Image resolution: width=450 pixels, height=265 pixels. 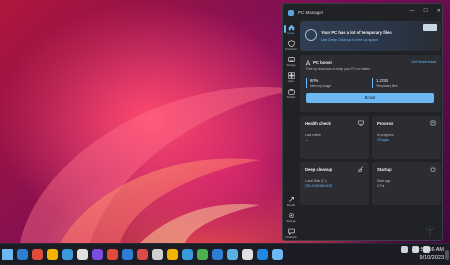 I want to click on cleanup-rocket-icon, so click(x=311, y=35).